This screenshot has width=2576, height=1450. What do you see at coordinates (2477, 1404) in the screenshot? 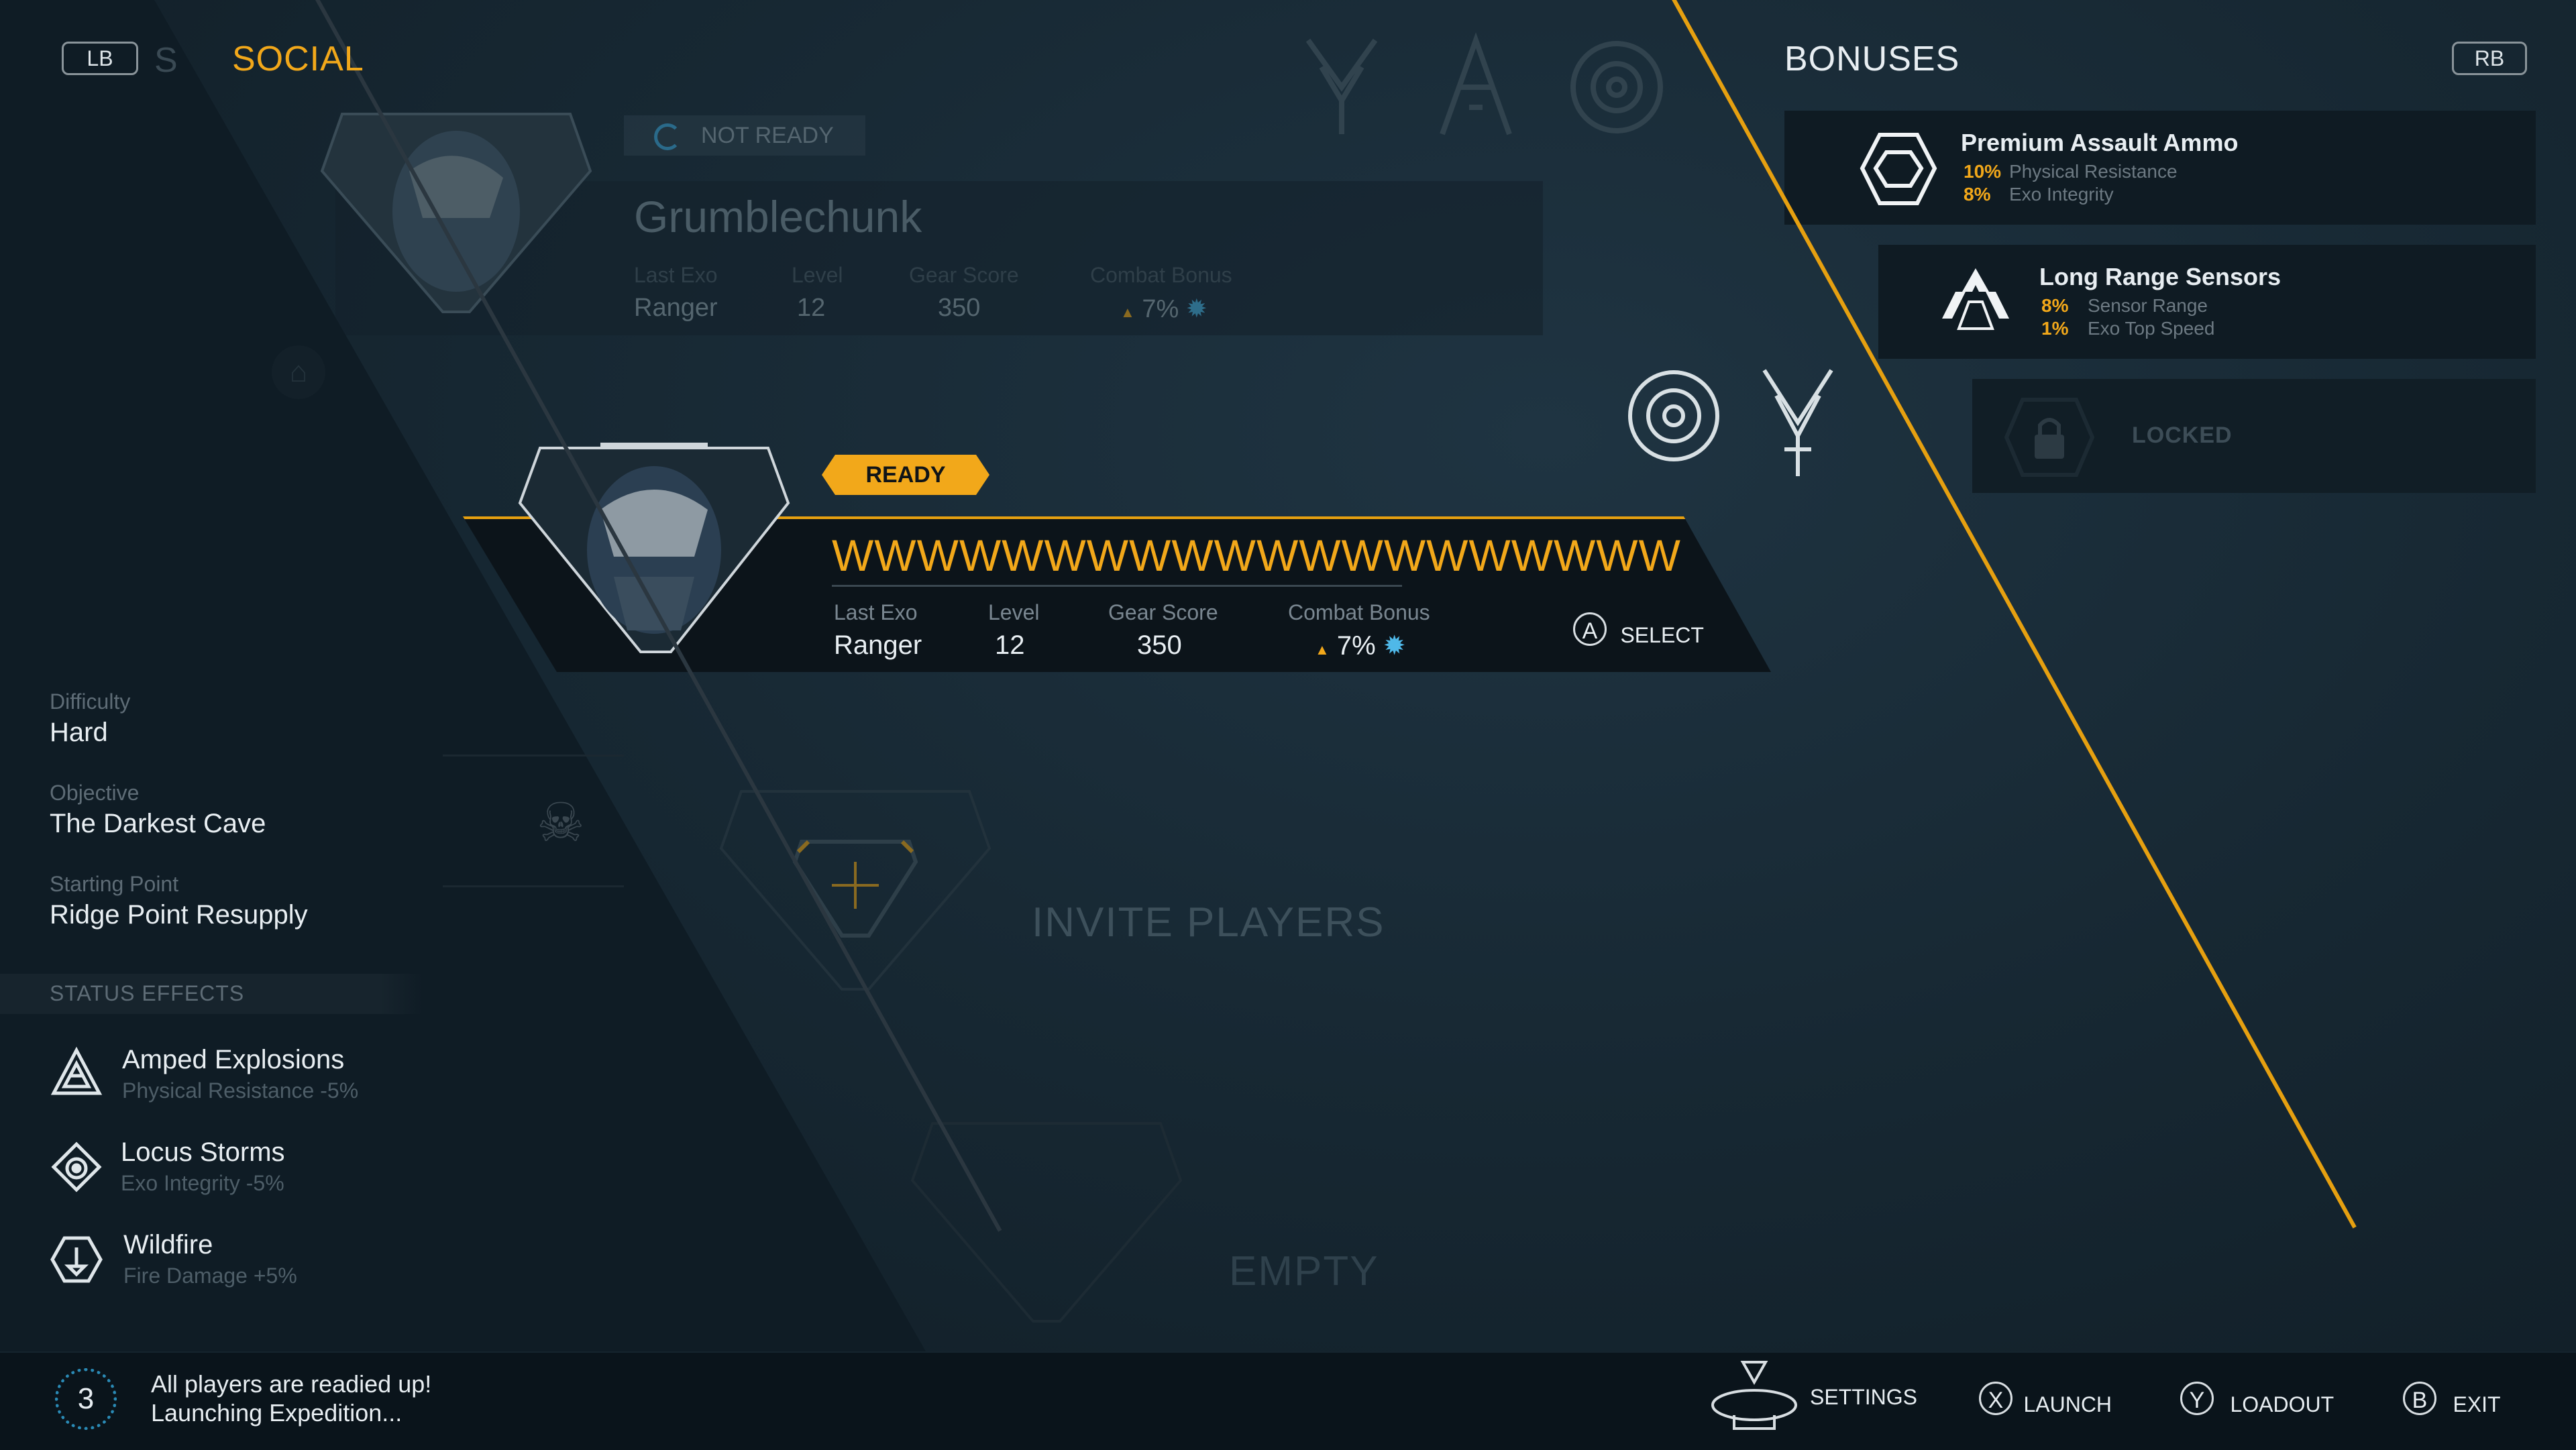
I see `exit-label: EXIT` at bounding box center [2477, 1404].